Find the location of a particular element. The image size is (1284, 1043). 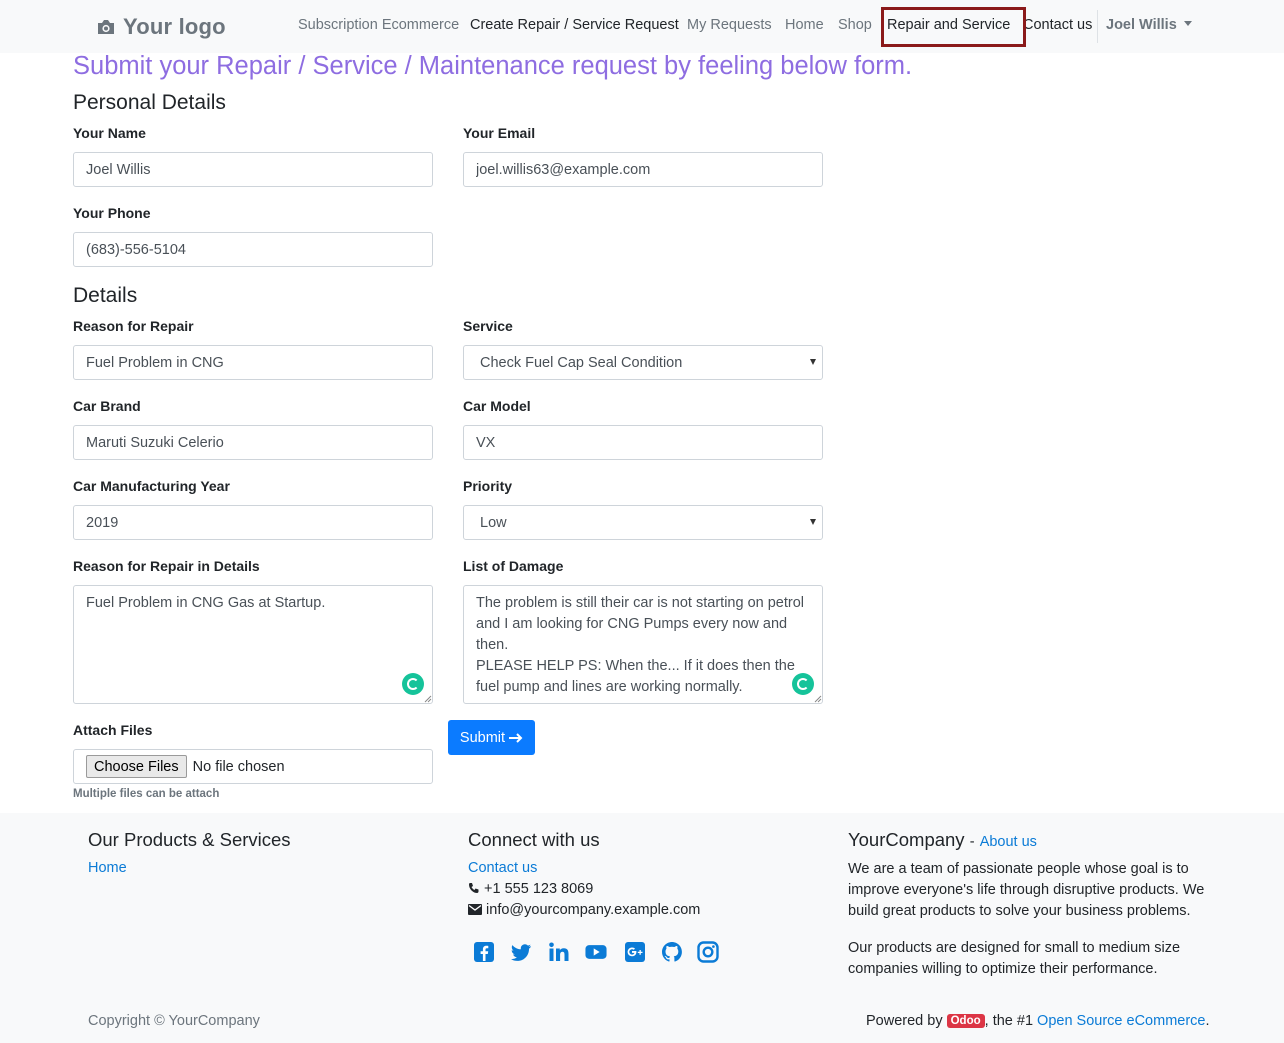

priority-select: Low is located at coordinates (643, 522).